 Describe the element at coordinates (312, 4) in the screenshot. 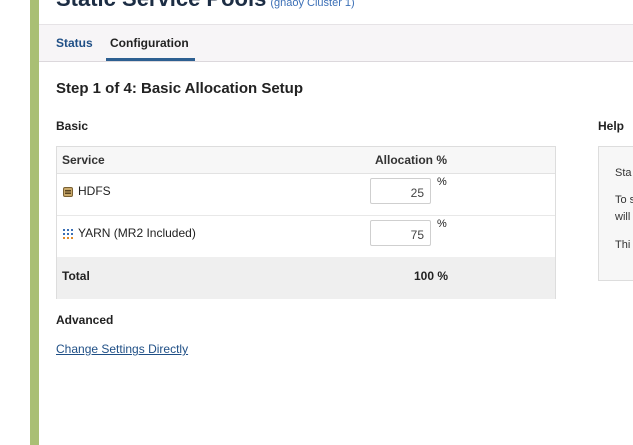

I see `cluster-name: (gnaoy Cluster 1)` at that location.